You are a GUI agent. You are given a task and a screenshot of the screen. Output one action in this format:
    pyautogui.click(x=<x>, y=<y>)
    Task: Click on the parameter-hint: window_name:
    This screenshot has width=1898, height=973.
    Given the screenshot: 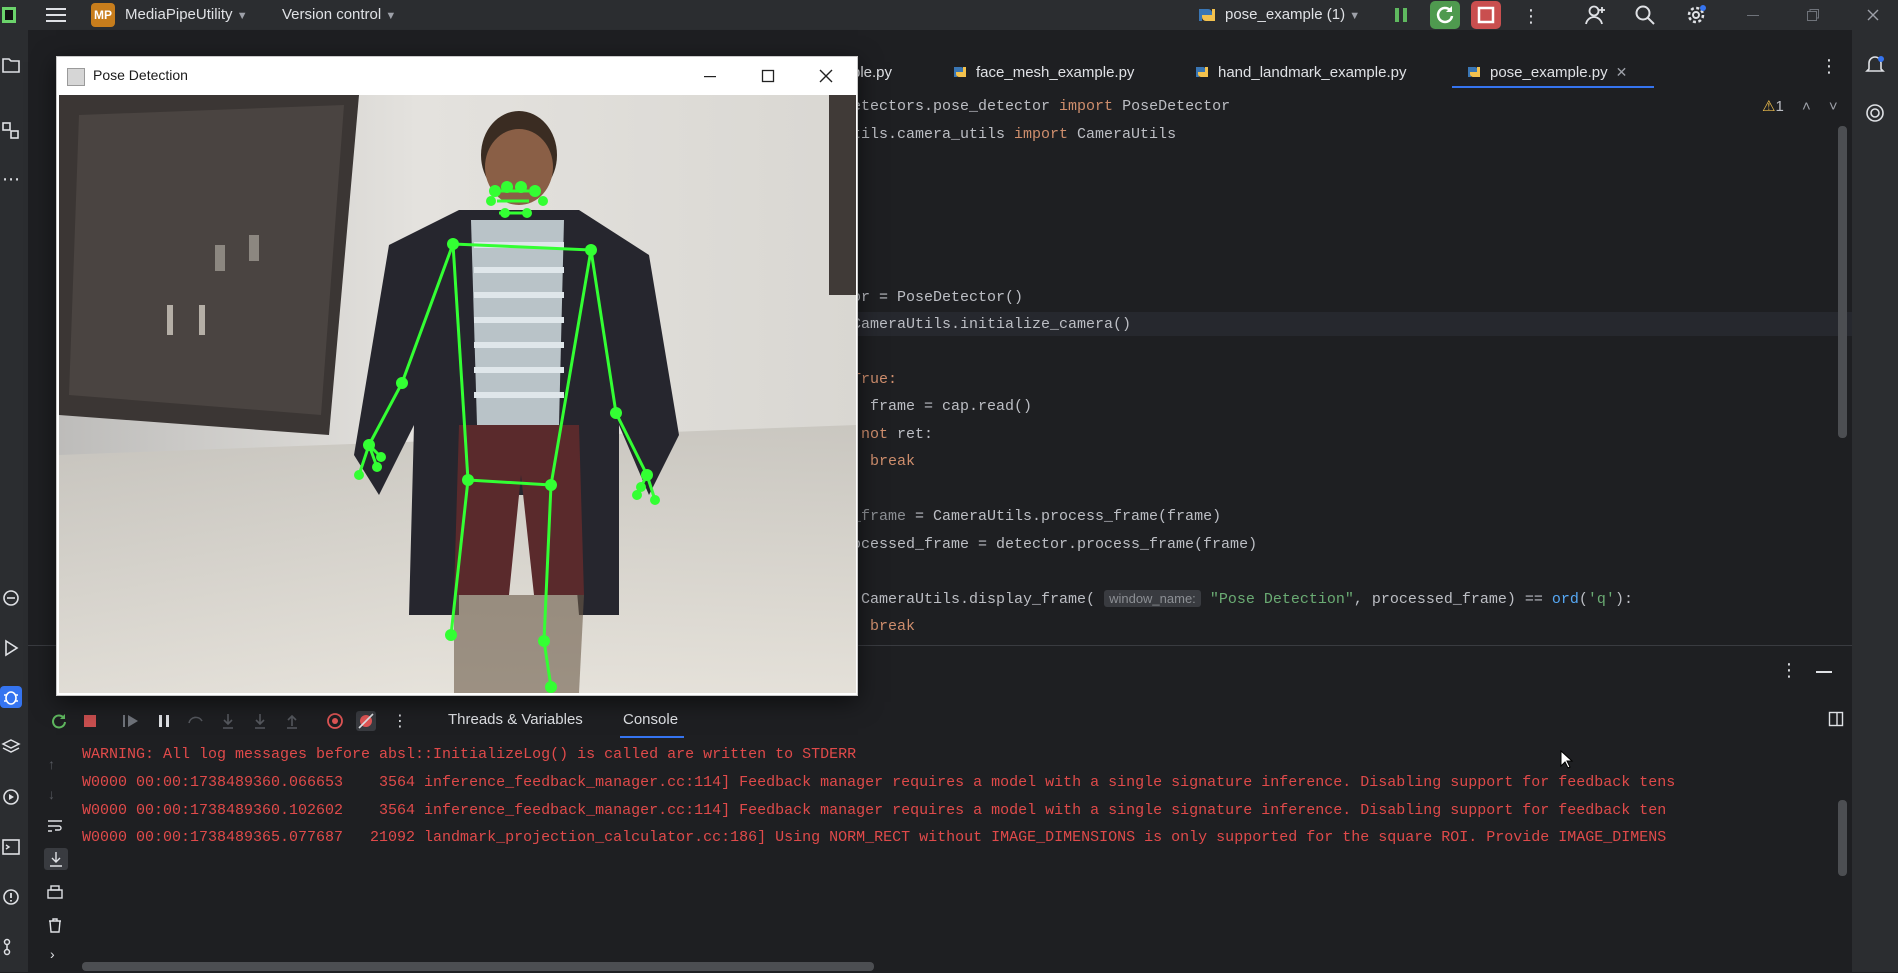 What is the action you would take?
    pyautogui.click(x=1152, y=598)
    